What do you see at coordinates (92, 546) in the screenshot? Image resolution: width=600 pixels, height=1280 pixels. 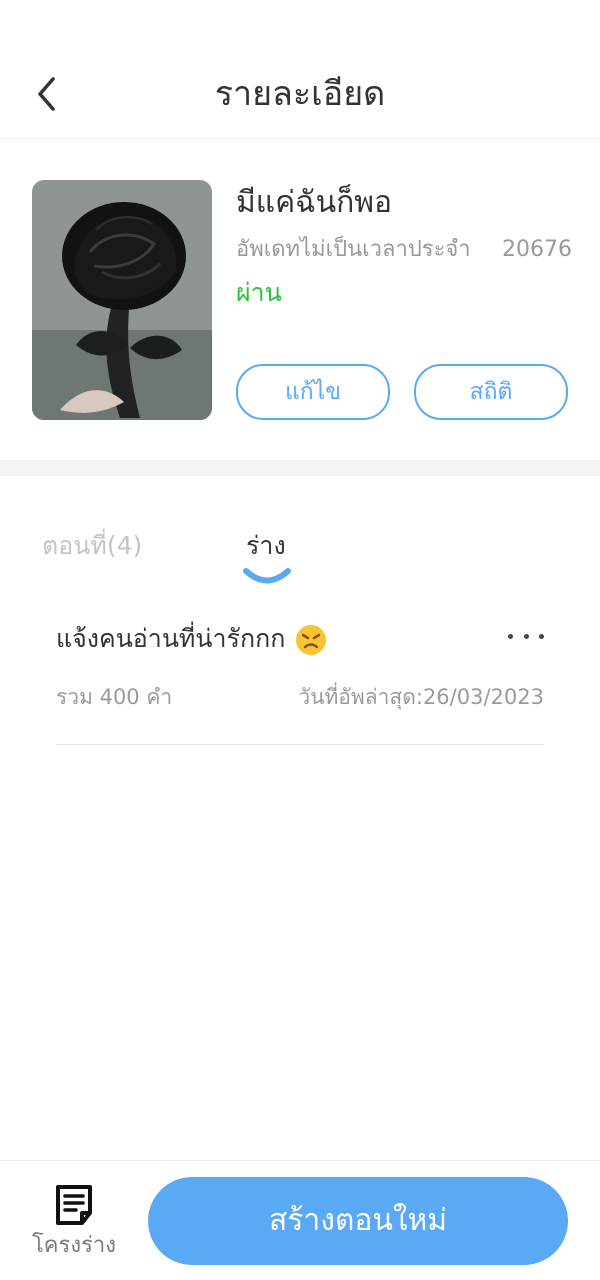 I see `tab-episodes: ตอนที่(4)` at bounding box center [92, 546].